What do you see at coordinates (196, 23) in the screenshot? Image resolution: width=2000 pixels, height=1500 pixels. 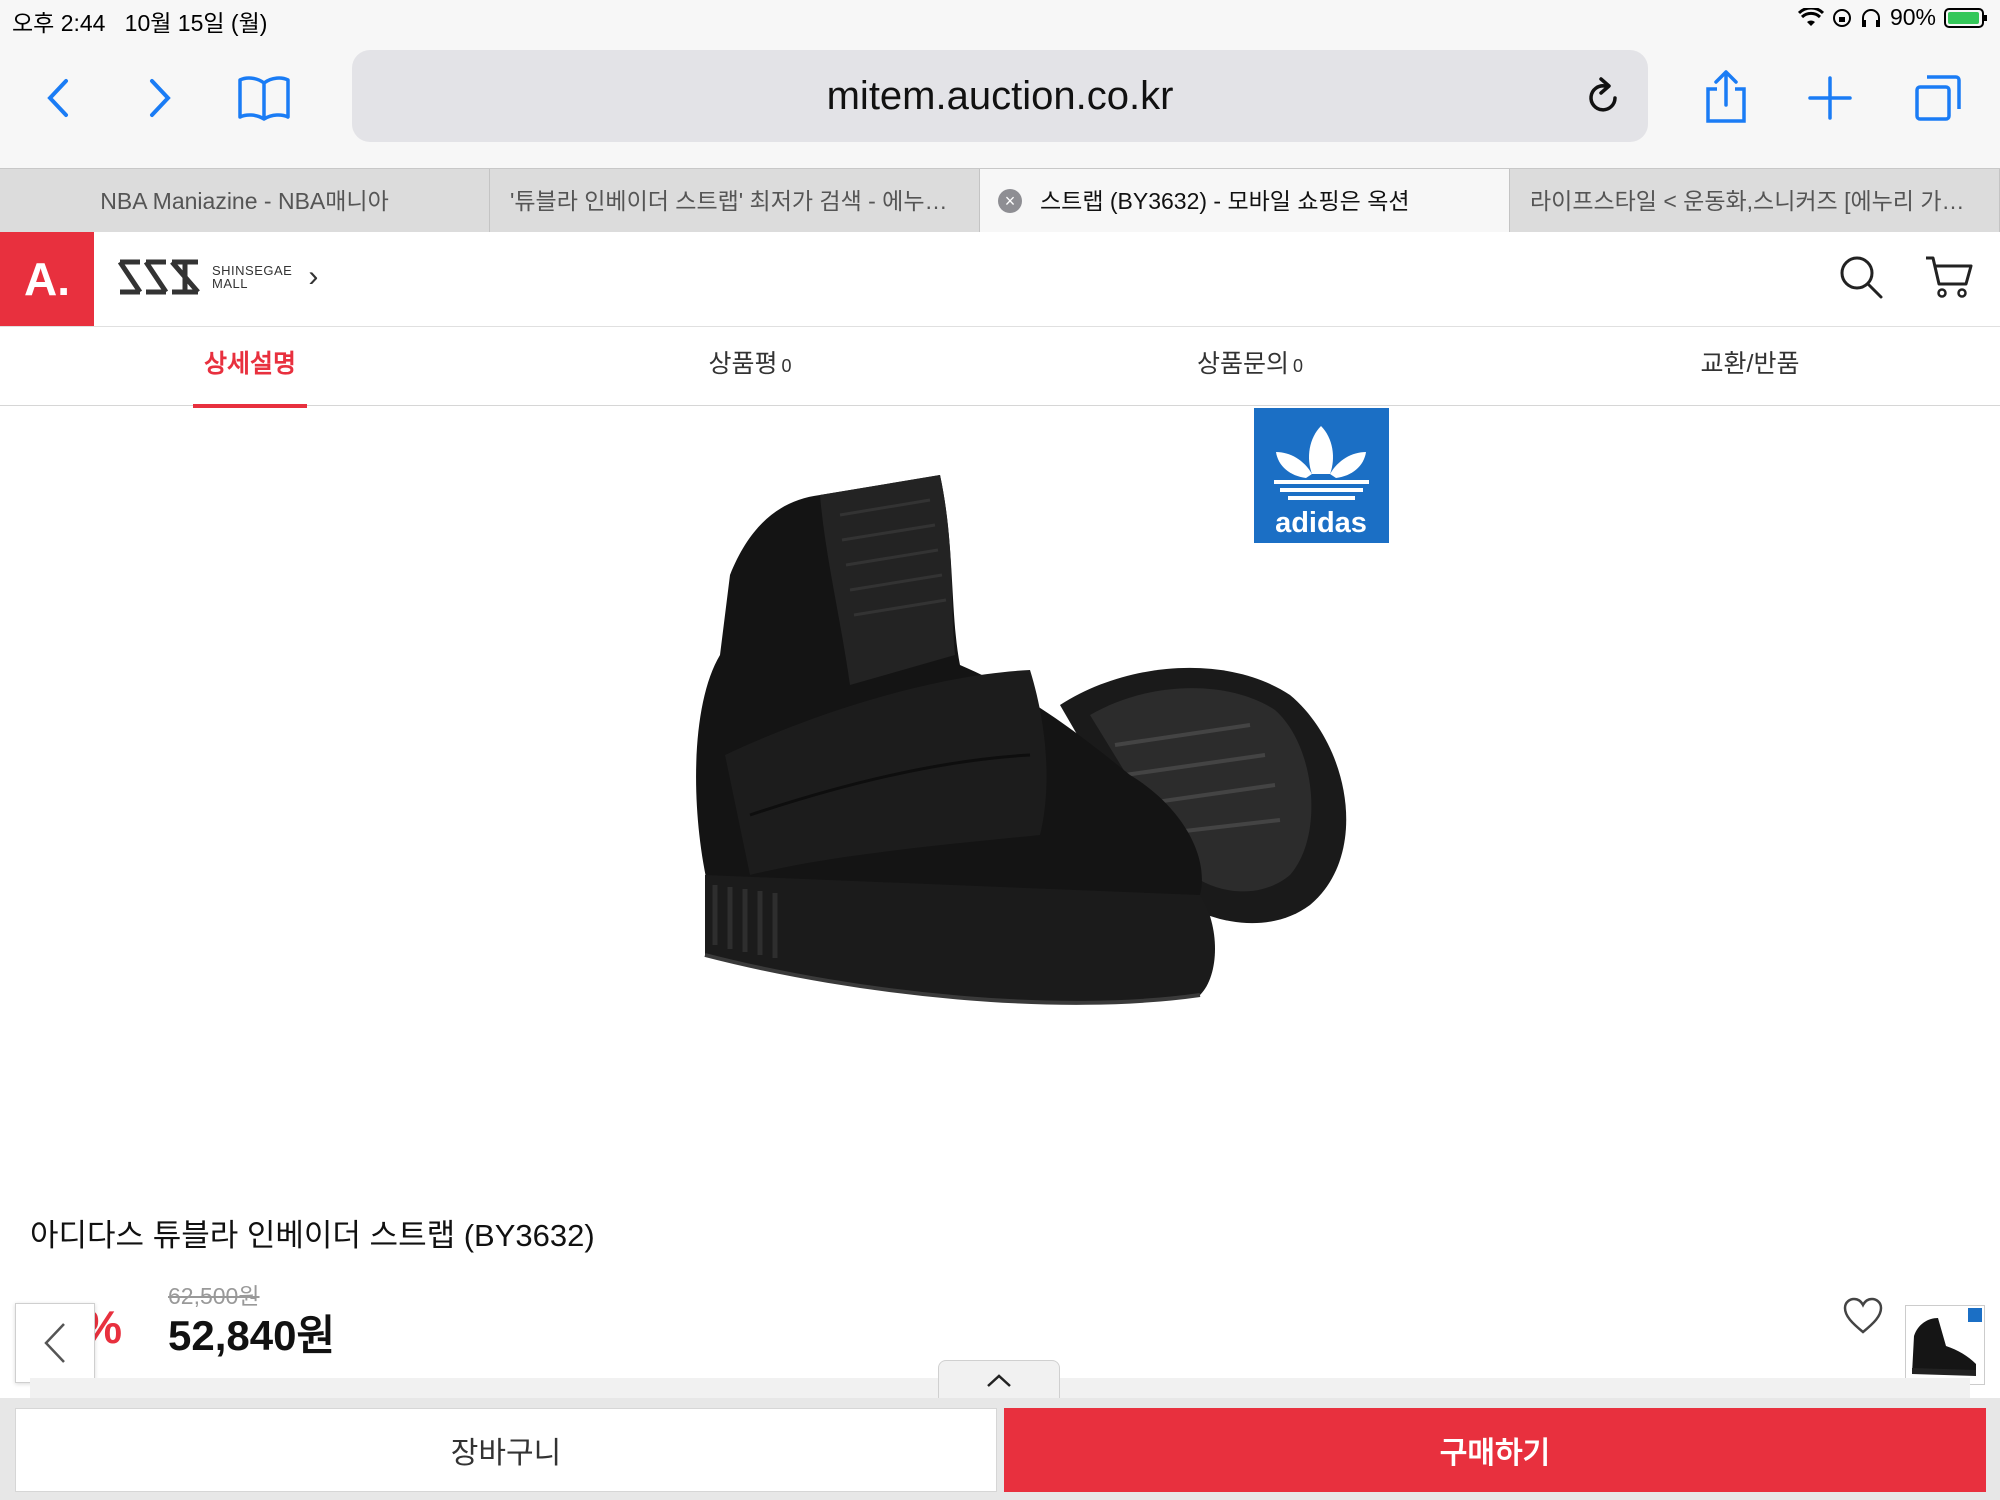 I see `status-date: 10월 15일 (월)` at bounding box center [196, 23].